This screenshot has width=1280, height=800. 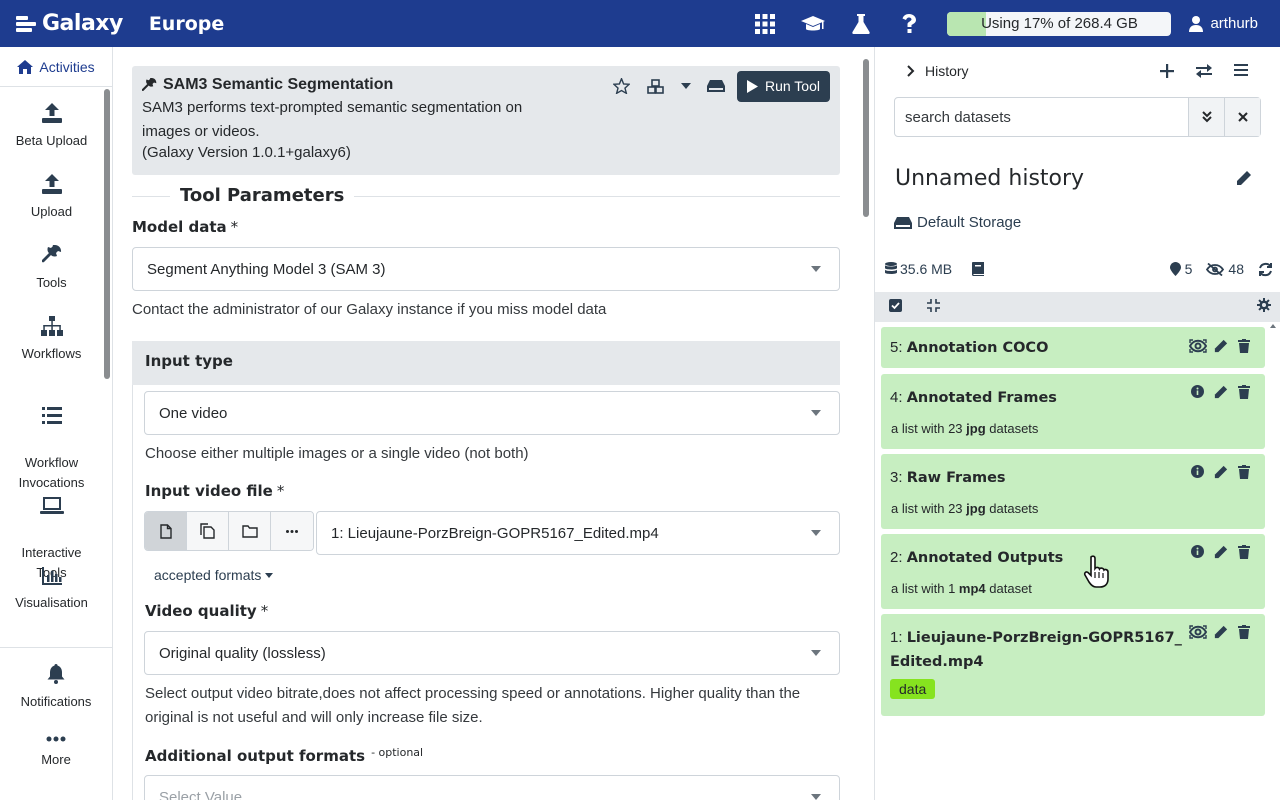 I want to click on caret-down-icon, so click(x=686, y=86).